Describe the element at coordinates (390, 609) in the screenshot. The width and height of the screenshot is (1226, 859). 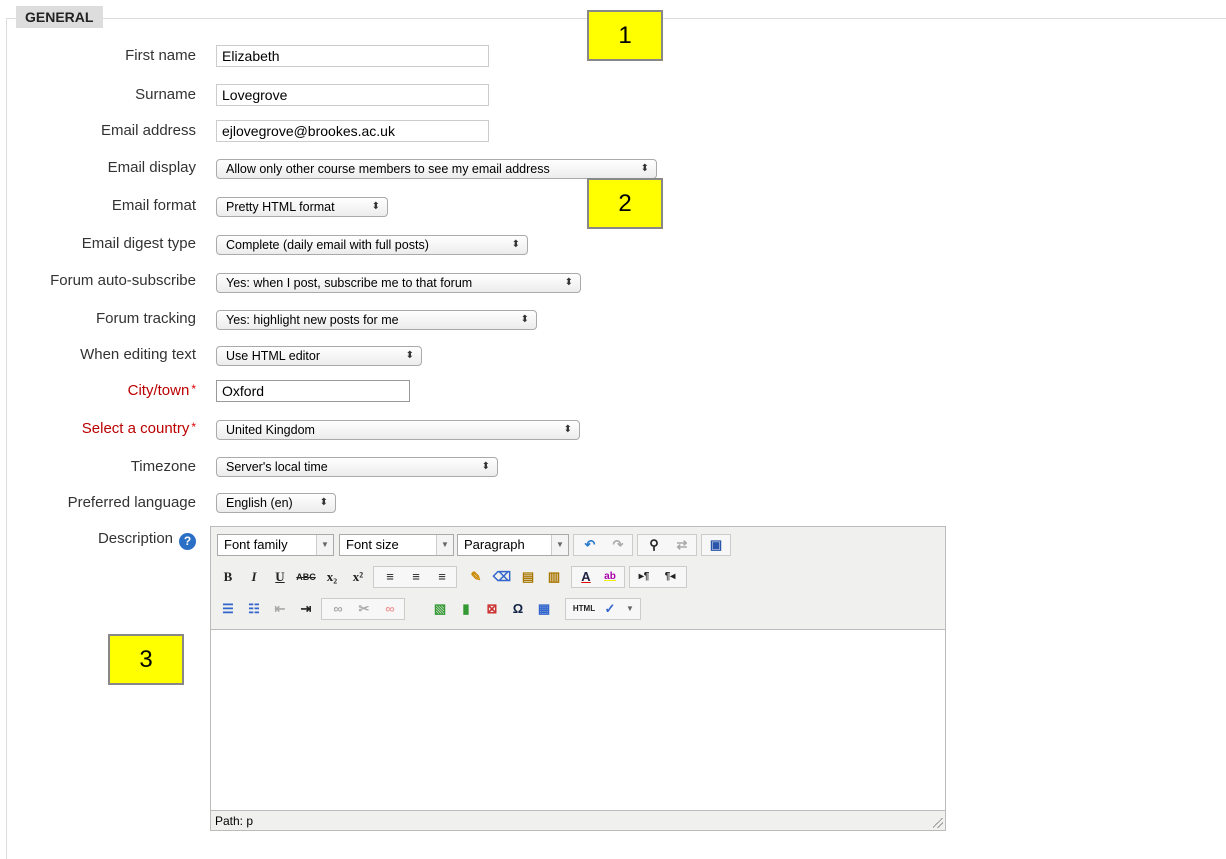
I see `anchor-icon: ∞` at that location.